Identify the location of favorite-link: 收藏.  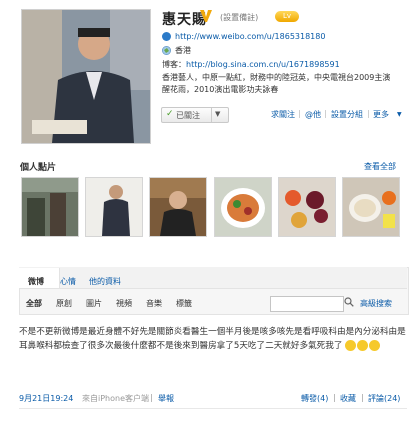
(348, 398).